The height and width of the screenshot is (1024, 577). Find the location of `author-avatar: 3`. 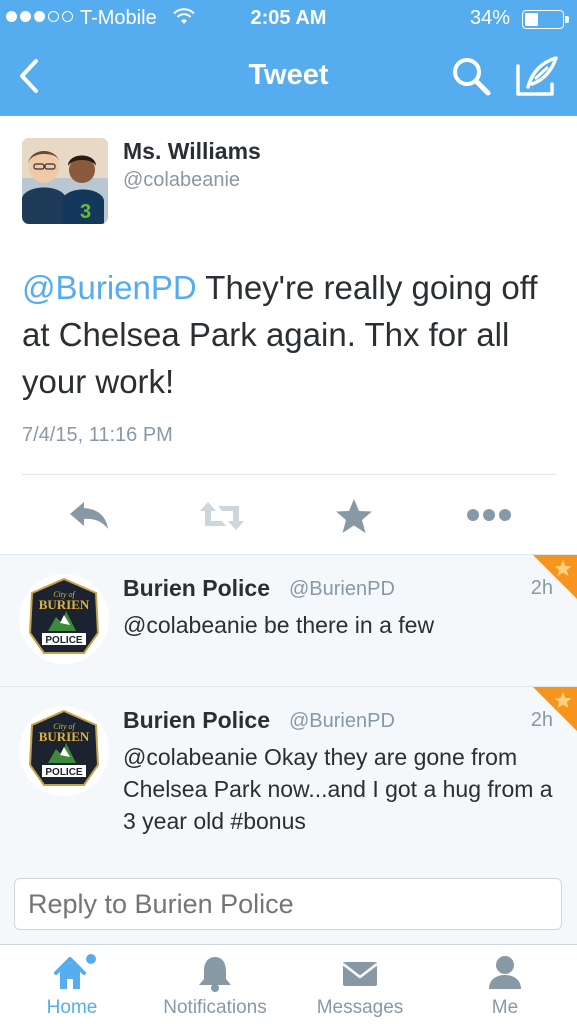

author-avatar: 3 is located at coordinates (65, 181).